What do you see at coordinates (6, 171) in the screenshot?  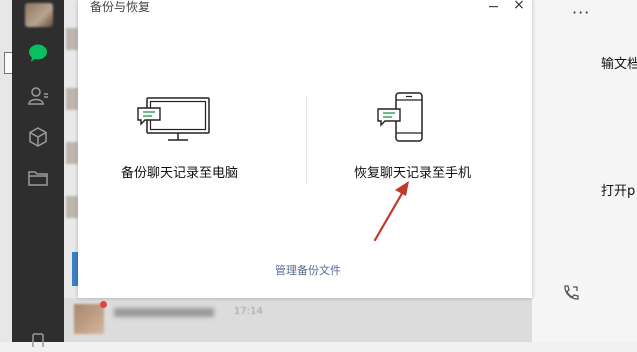 I see `left-edge-strip` at bounding box center [6, 171].